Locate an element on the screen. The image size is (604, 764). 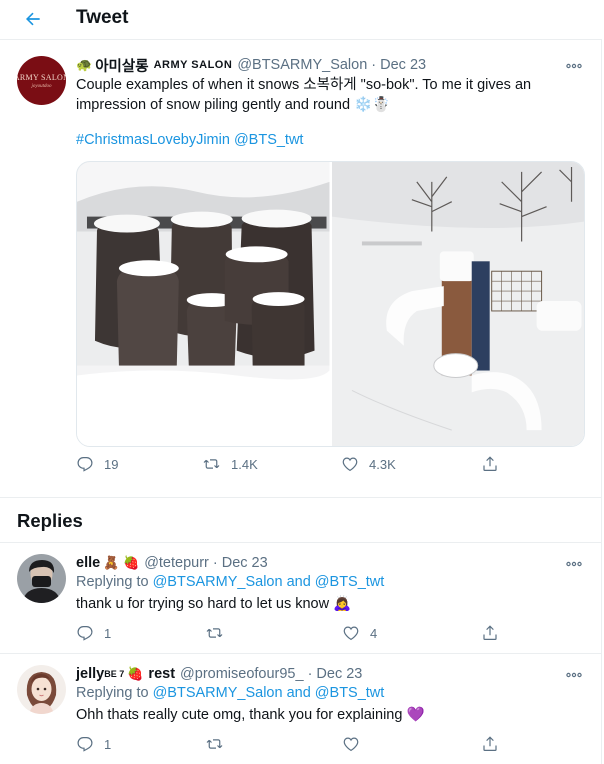
reply-author-name: elle is located at coordinates (88, 563).